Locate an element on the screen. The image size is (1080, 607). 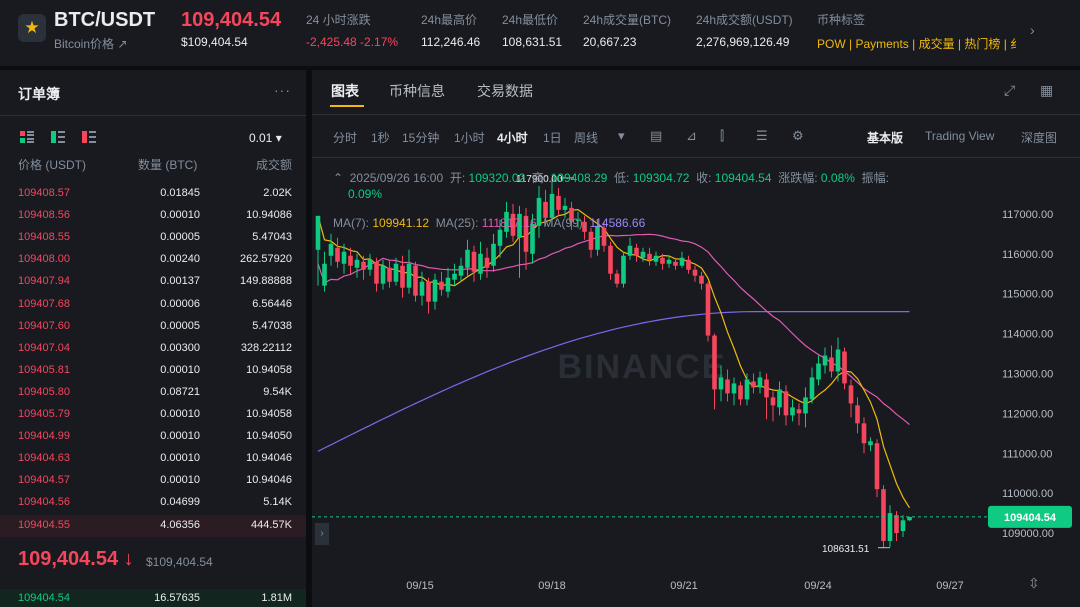
ask-row: 109404.55 4.06356 444.57K is located at coordinates (153, 525).